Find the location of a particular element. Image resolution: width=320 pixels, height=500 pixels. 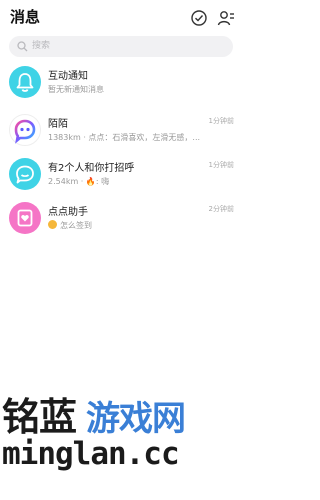

page-title: 消息 is located at coordinates (25, 17).